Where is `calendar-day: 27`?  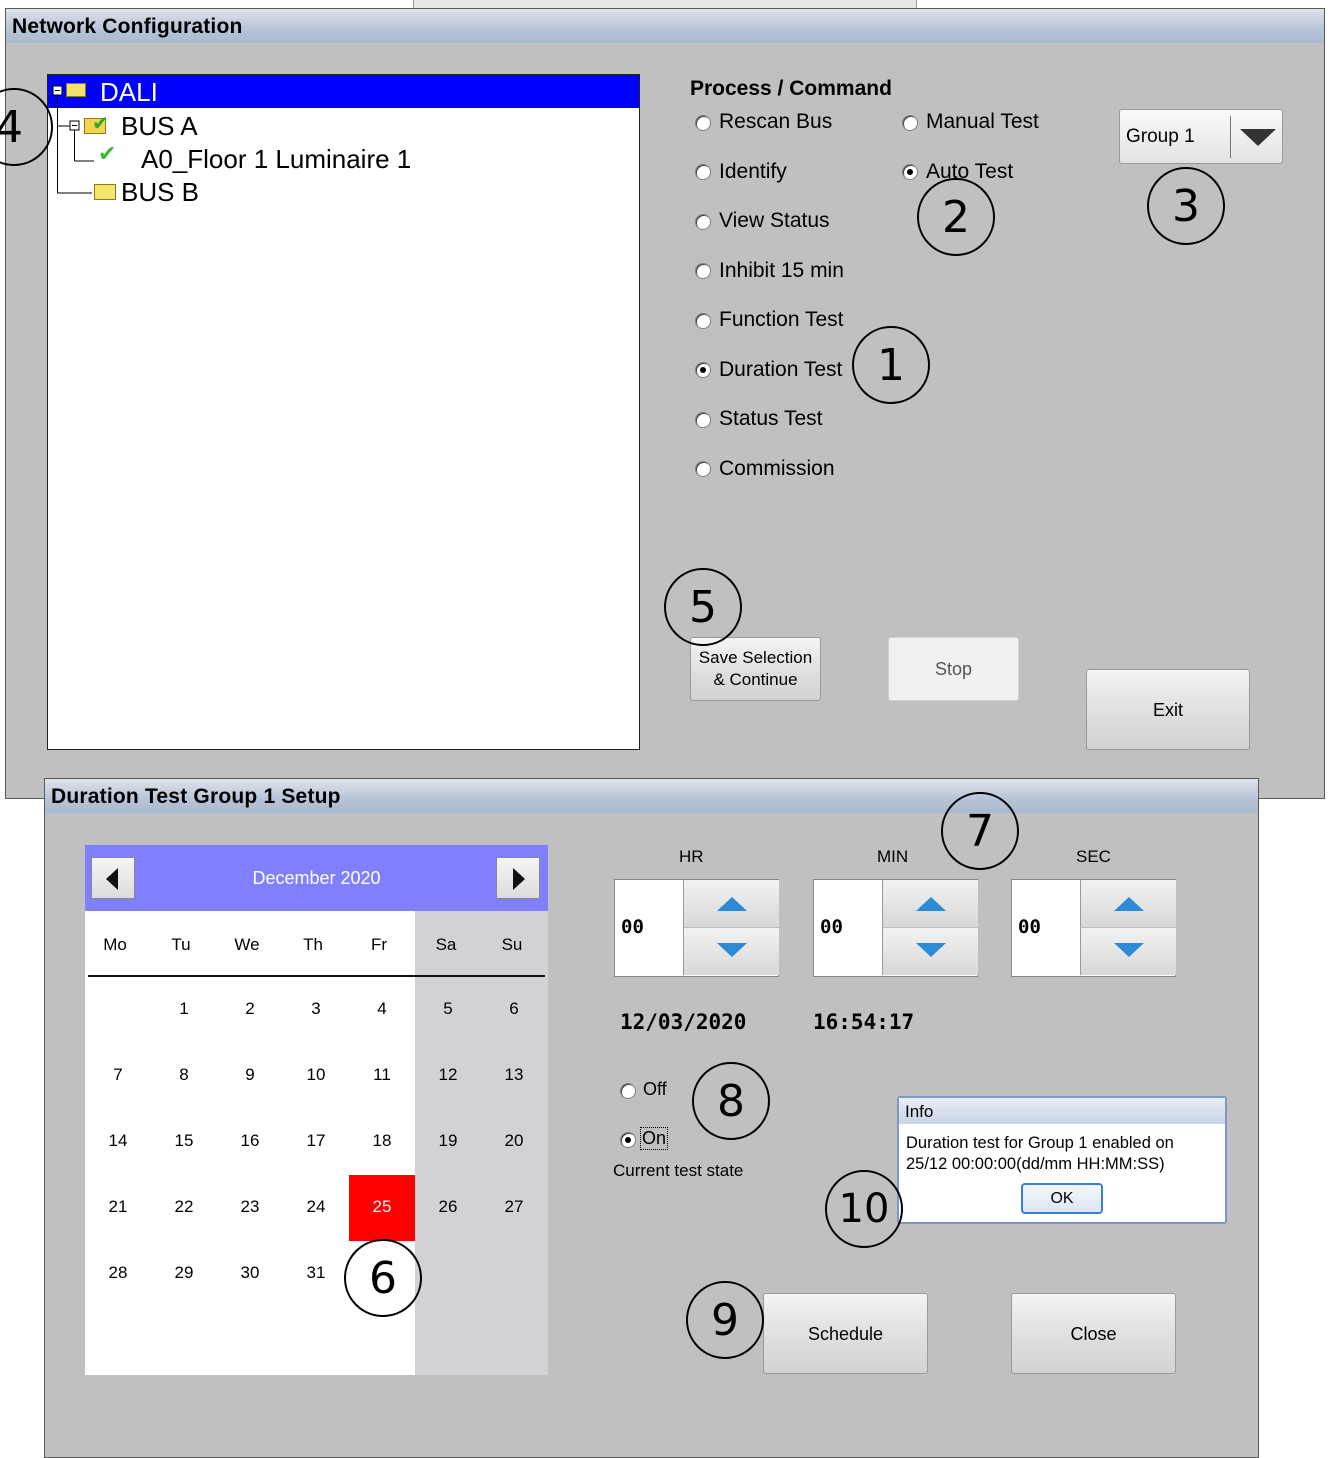 calendar-day: 27 is located at coordinates (514, 1208).